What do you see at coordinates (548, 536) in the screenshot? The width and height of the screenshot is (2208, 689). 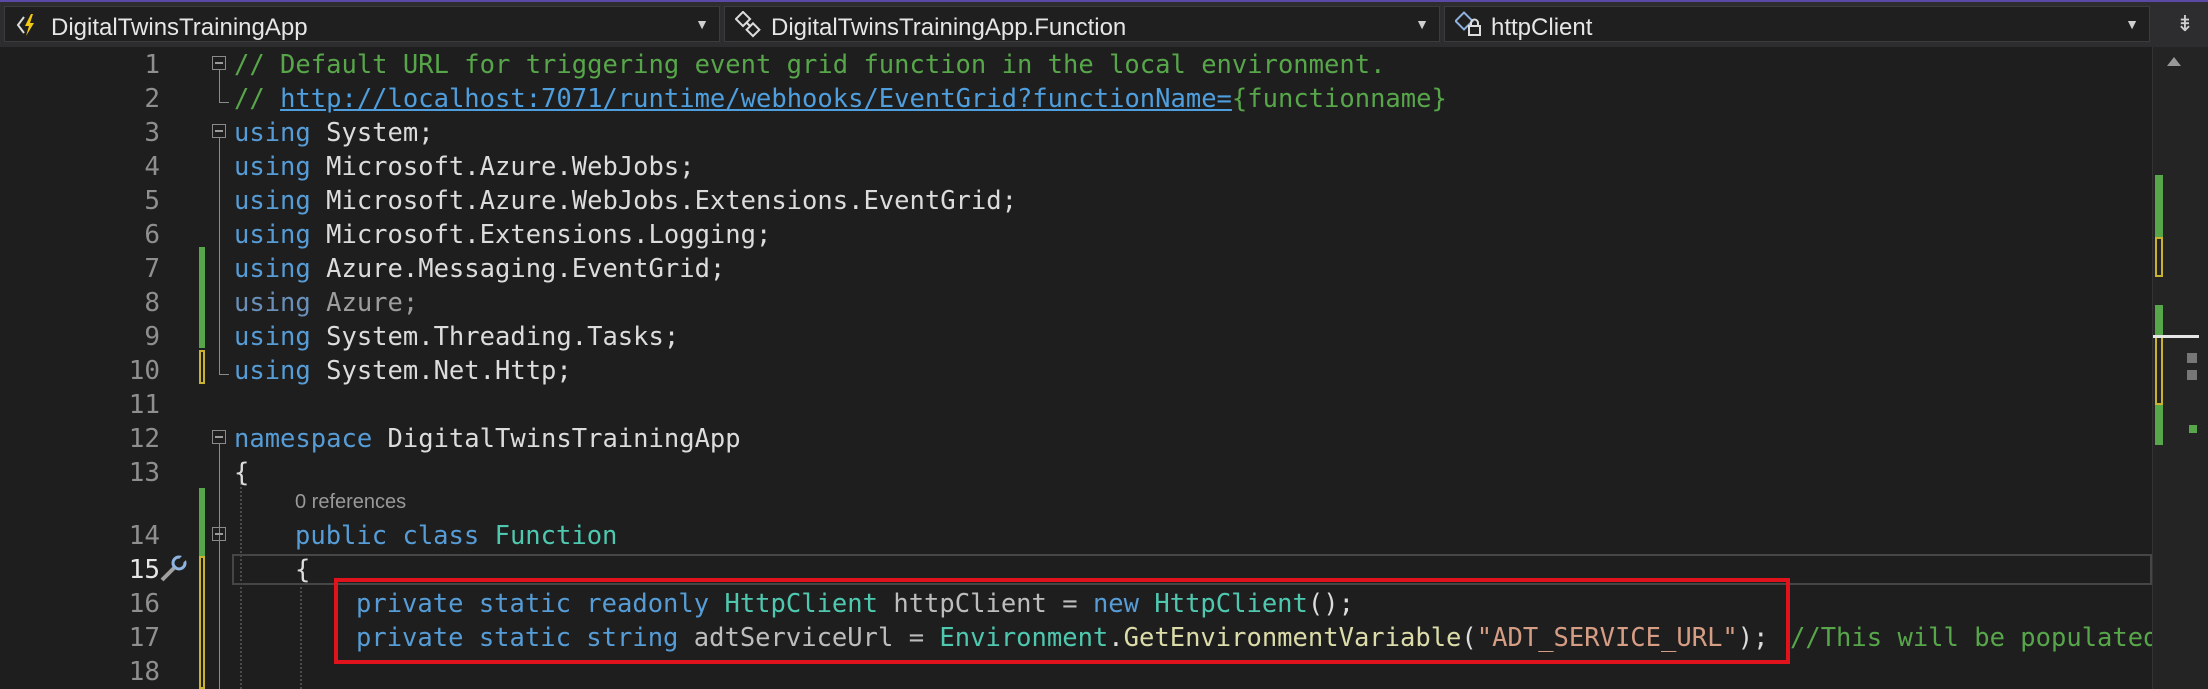 I see `class-name: Function` at bounding box center [548, 536].